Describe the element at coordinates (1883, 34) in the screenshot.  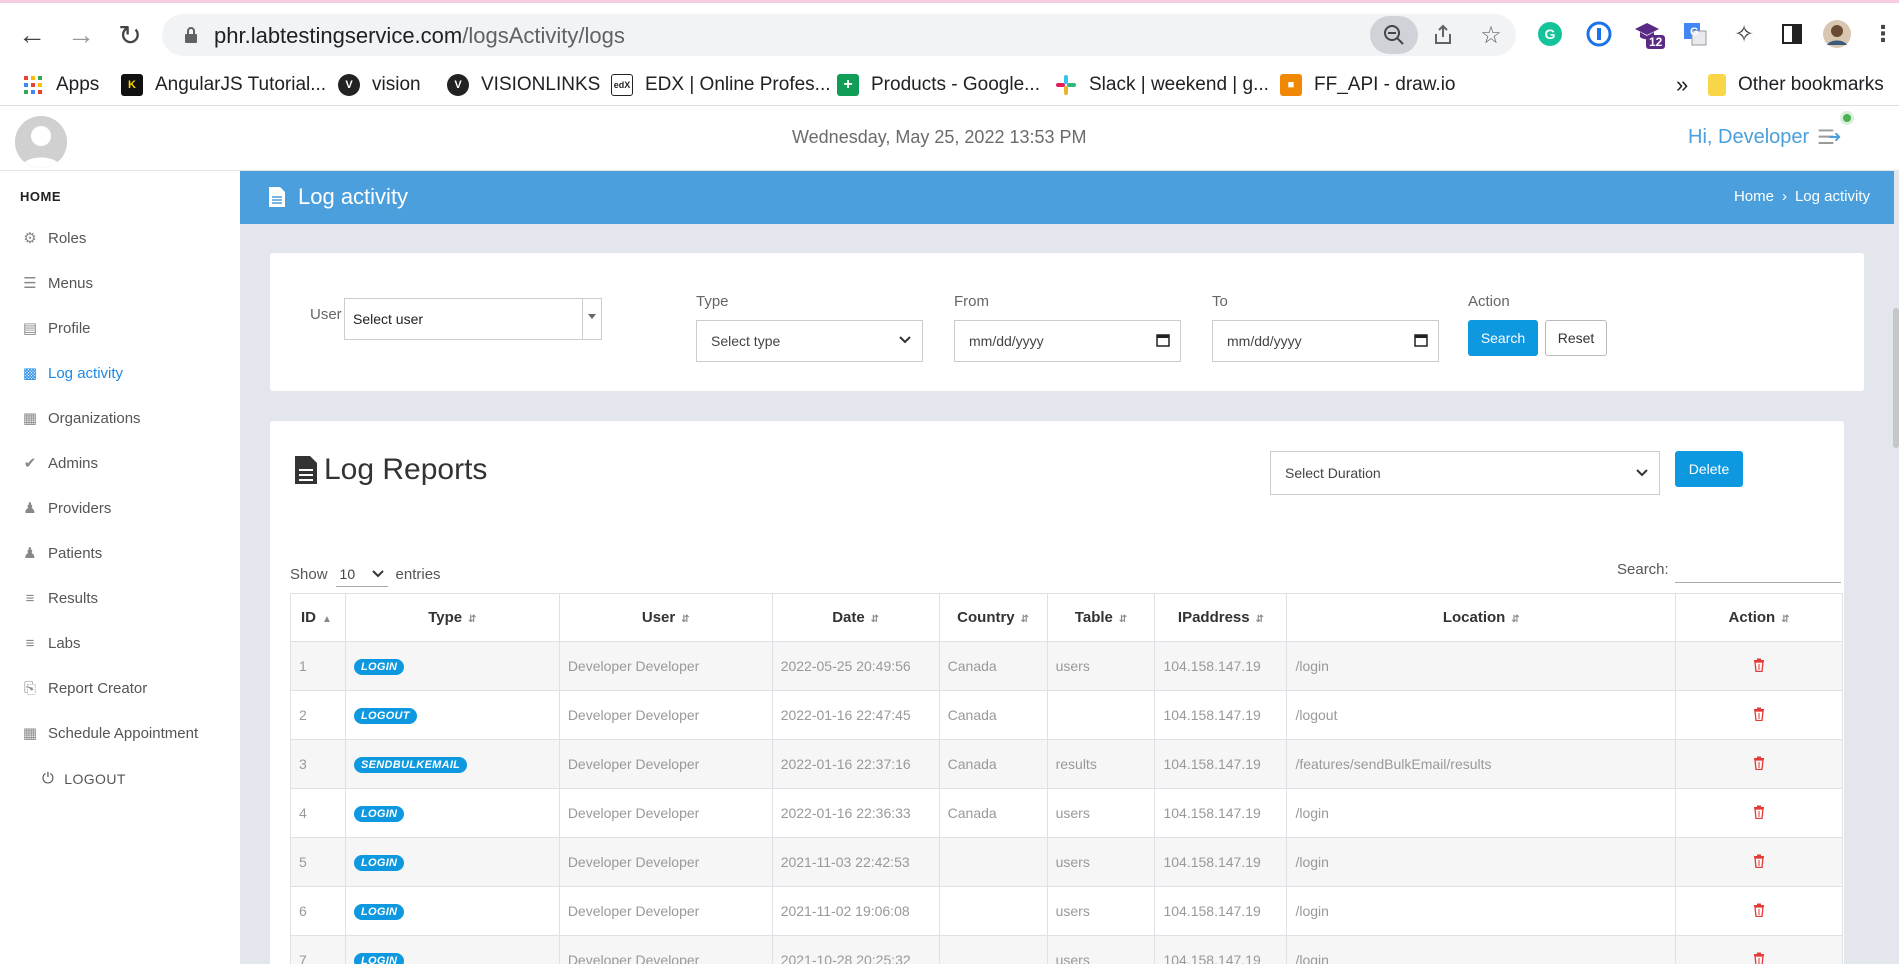
I see `browser-menu-icon: ⋮` at that location.